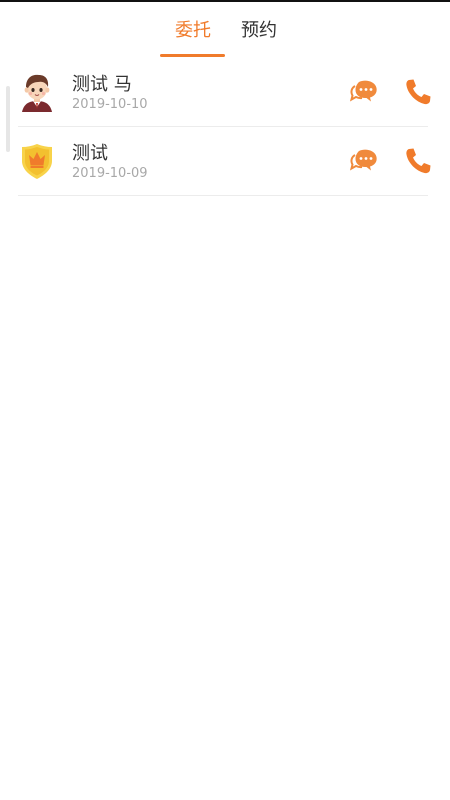 The image size is (450, 800). Describe the element at coordinates (110, 104) in the screenshot. I see `contact-date: 2019-10-10` at that location.